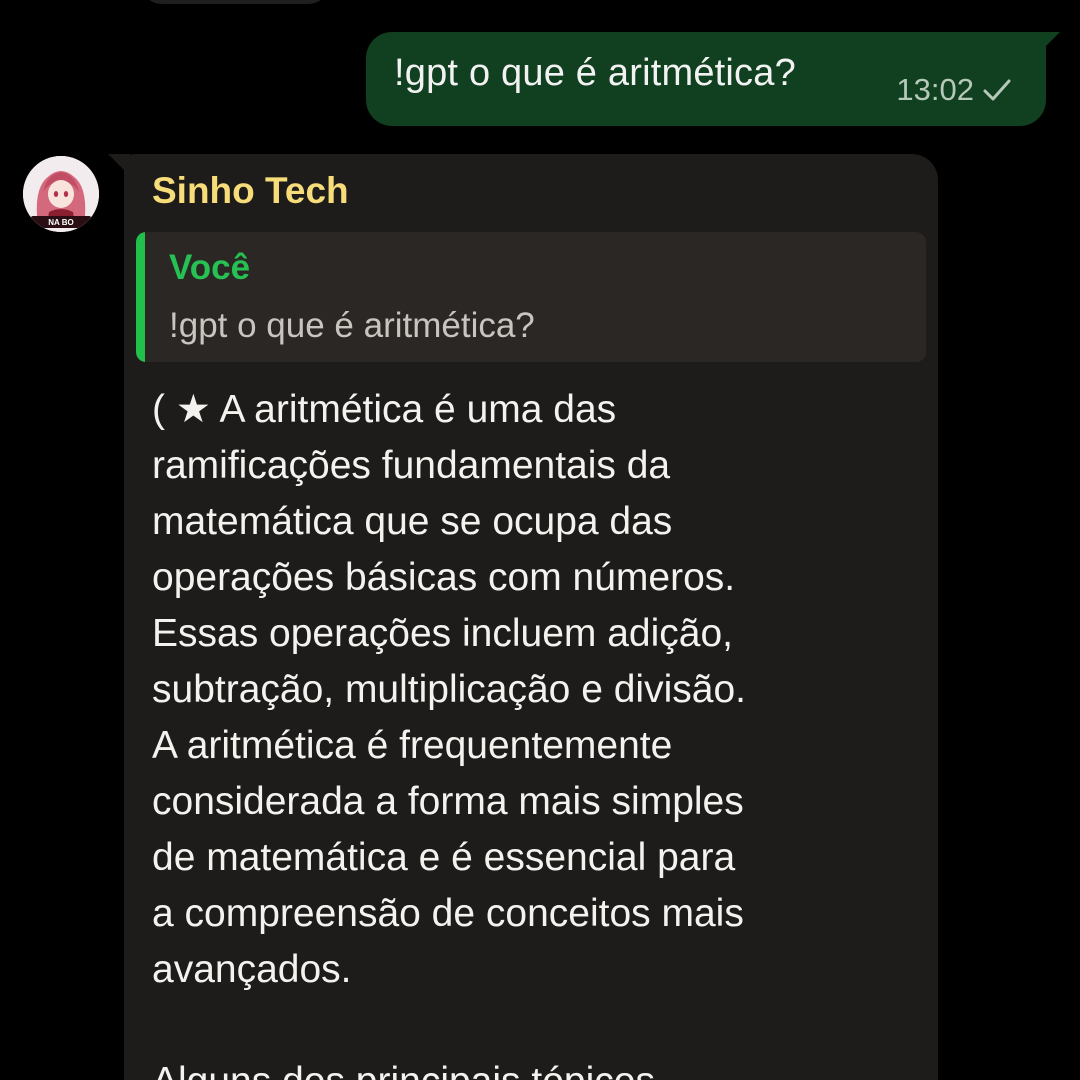 The image size is (1080, 1080). I want to click on sender-name: Sinho Tech, so click(250, 191).